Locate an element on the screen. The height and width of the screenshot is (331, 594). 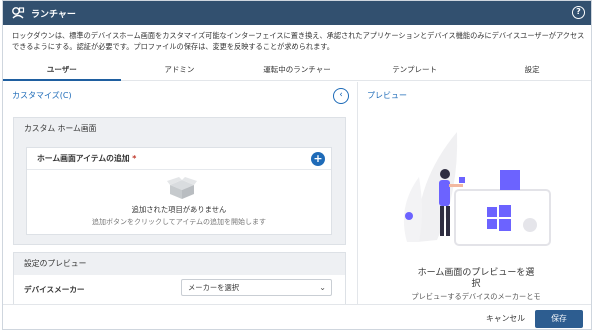
device-maker-value: メーカーを選択 is located at coordinates (214, 287).